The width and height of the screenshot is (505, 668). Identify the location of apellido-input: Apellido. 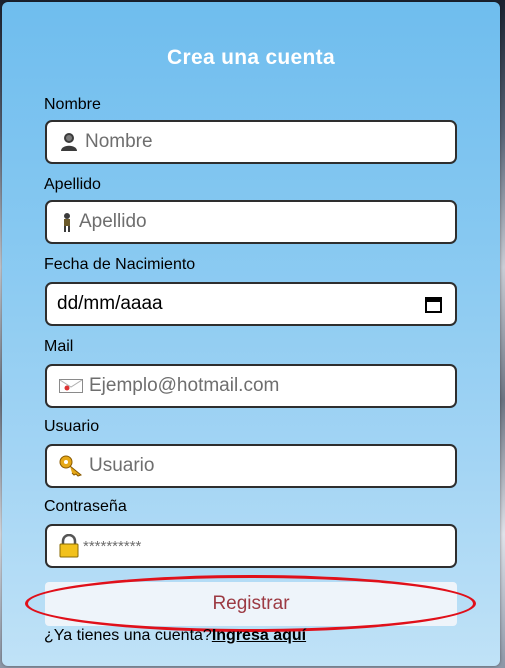
(251, 222).